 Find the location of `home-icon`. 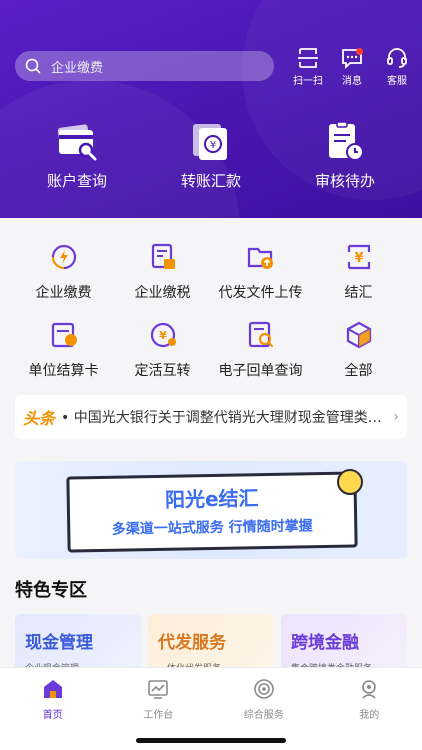

home-icon is located at coordinates (52, 689).